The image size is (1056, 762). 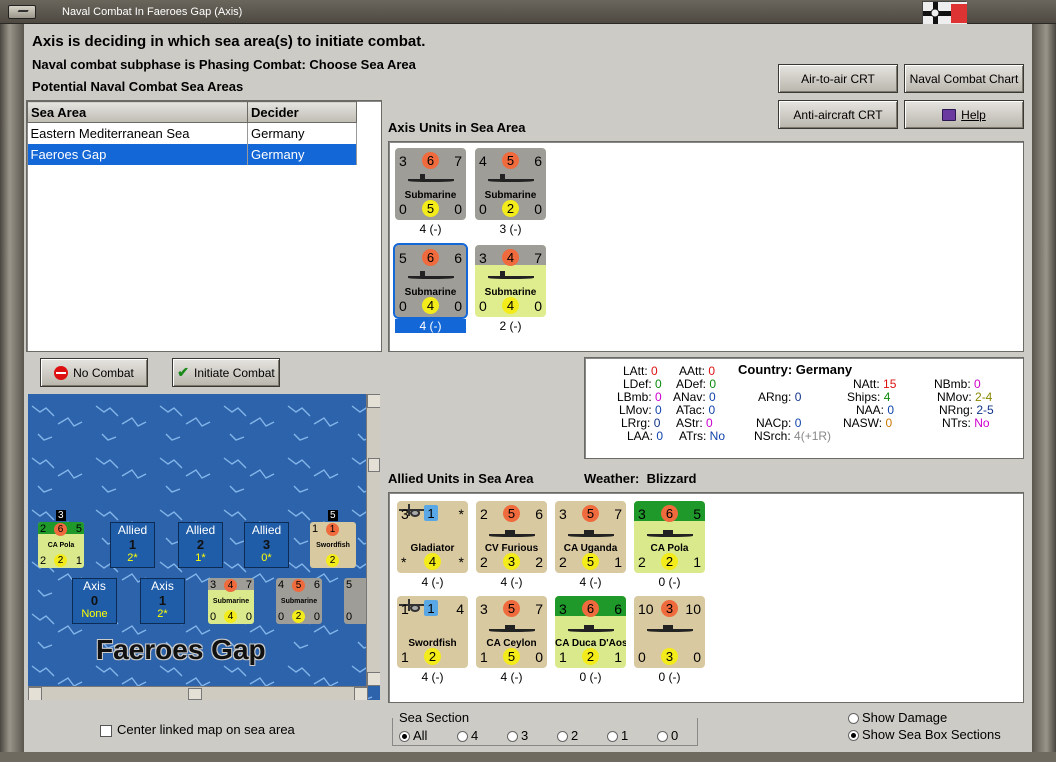 I want to click on anti-aircraft-crt-button: Anti-aircraft CRT, so click(x=838, y=114).